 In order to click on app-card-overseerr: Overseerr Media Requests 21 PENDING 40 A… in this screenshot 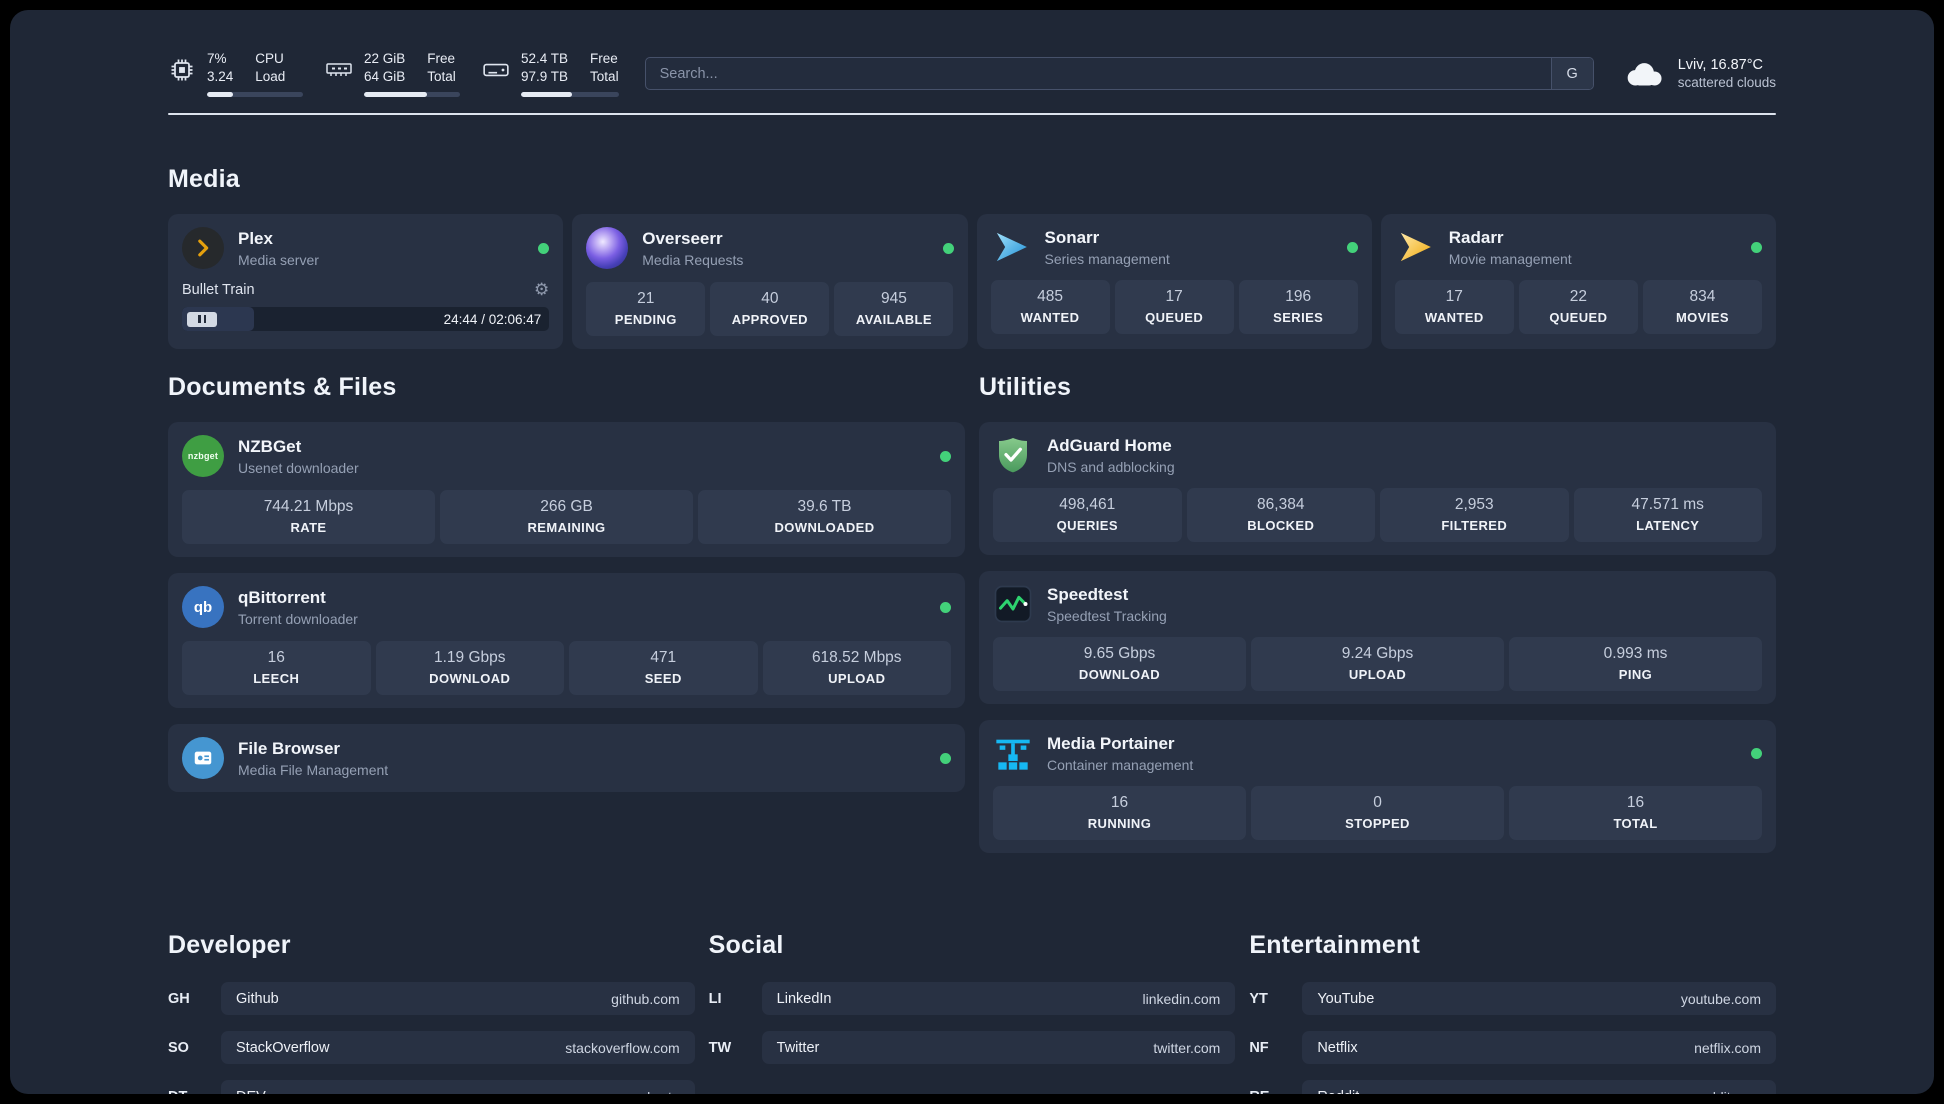, I will do `click(770, 282)`.